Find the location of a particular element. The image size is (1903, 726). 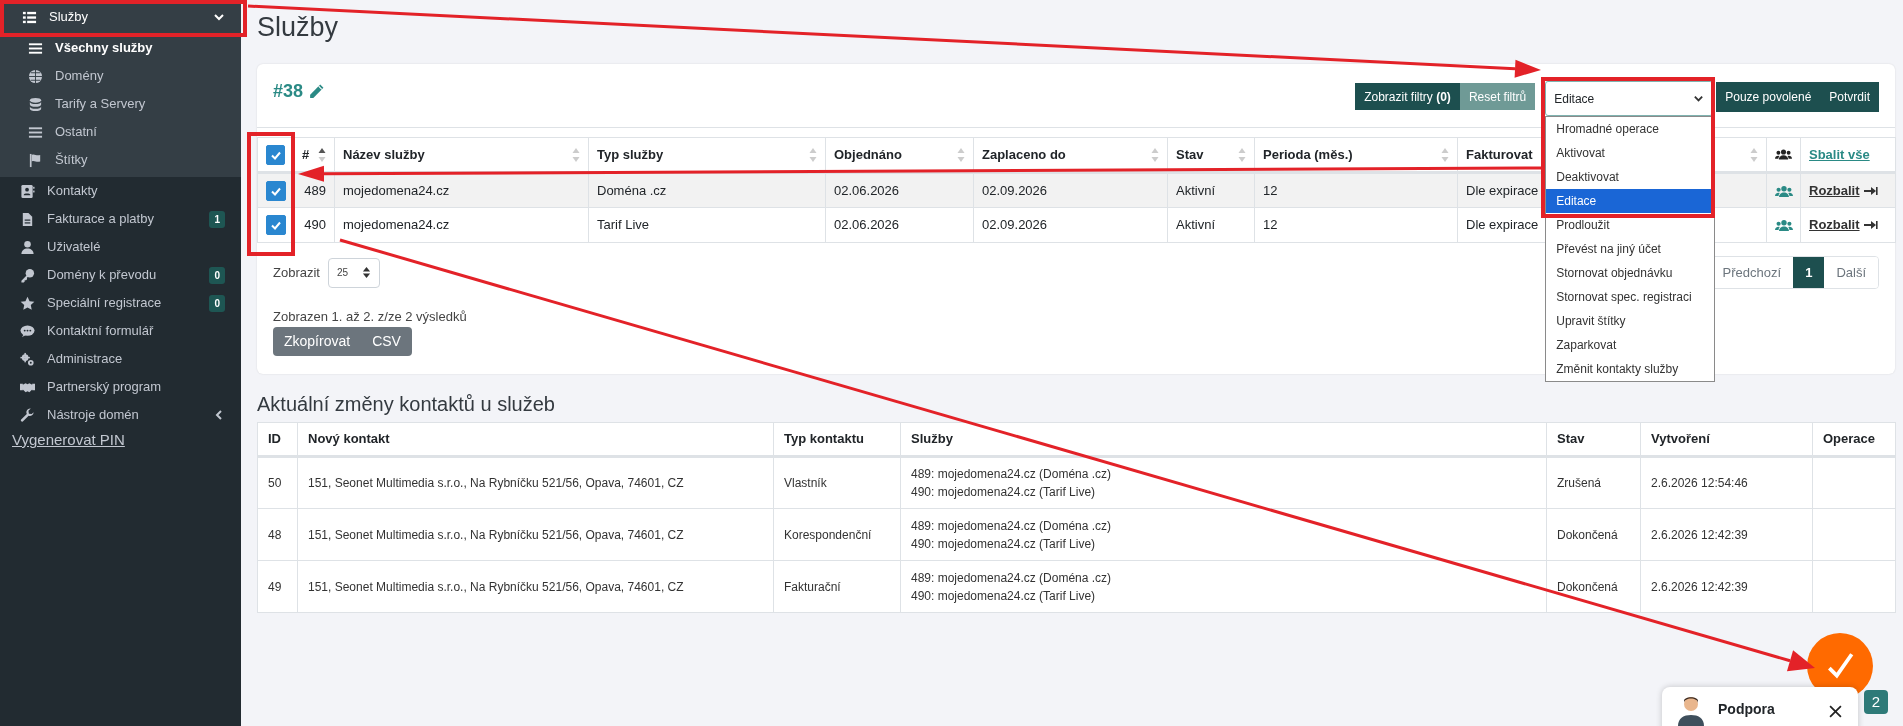

sidebar-item: Domény k převodu 0 is located at coordinates (120, 275).